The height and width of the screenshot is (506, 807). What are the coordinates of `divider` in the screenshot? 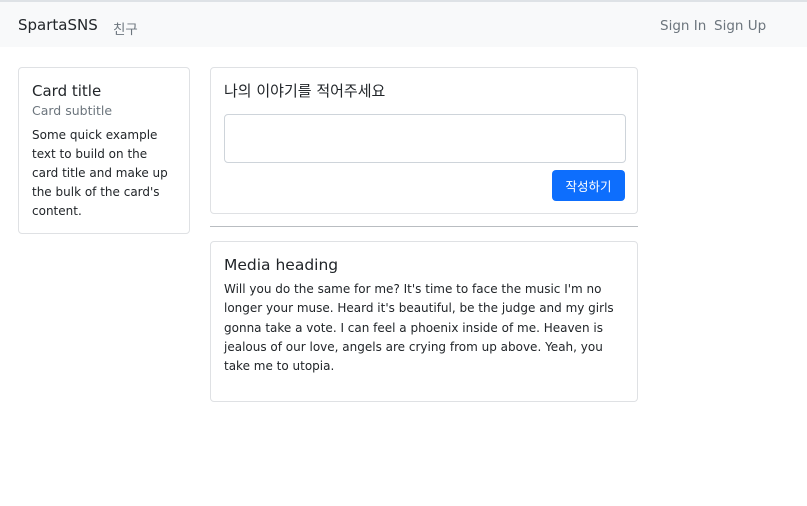 It's located at (424, 226).